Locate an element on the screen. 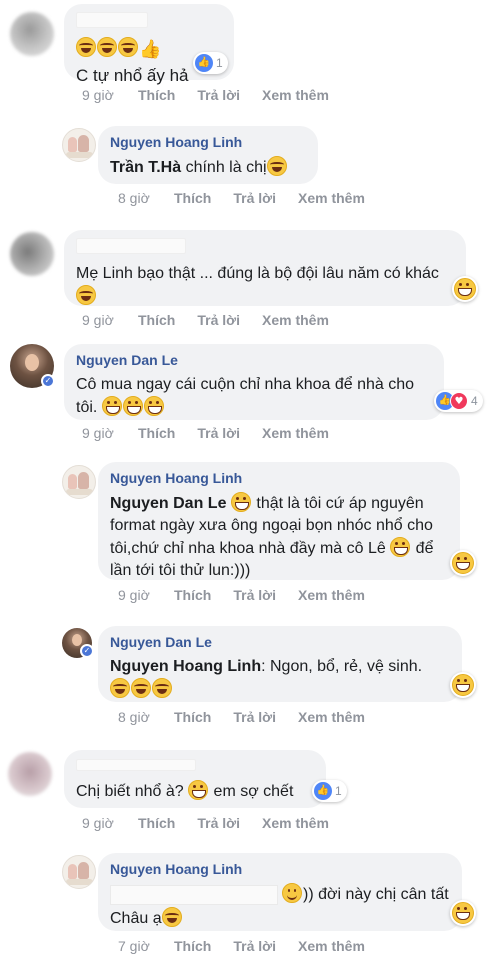  reaction-count: 4 is located at coordinates (474, 401).